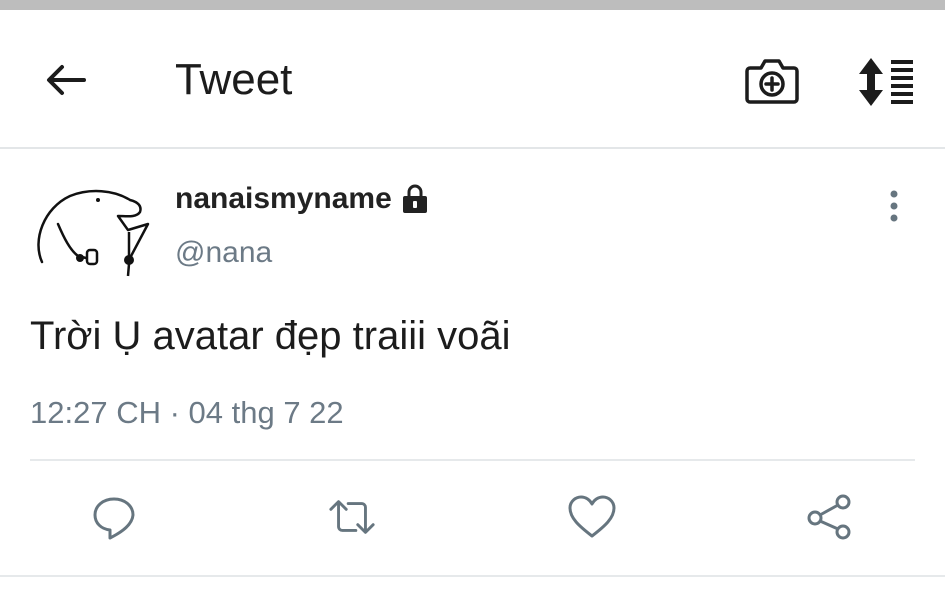 This screenshot has height=603, width=945. Describe the element at coordinates (472, 460) in the screenshot. I see `divider` at that location.